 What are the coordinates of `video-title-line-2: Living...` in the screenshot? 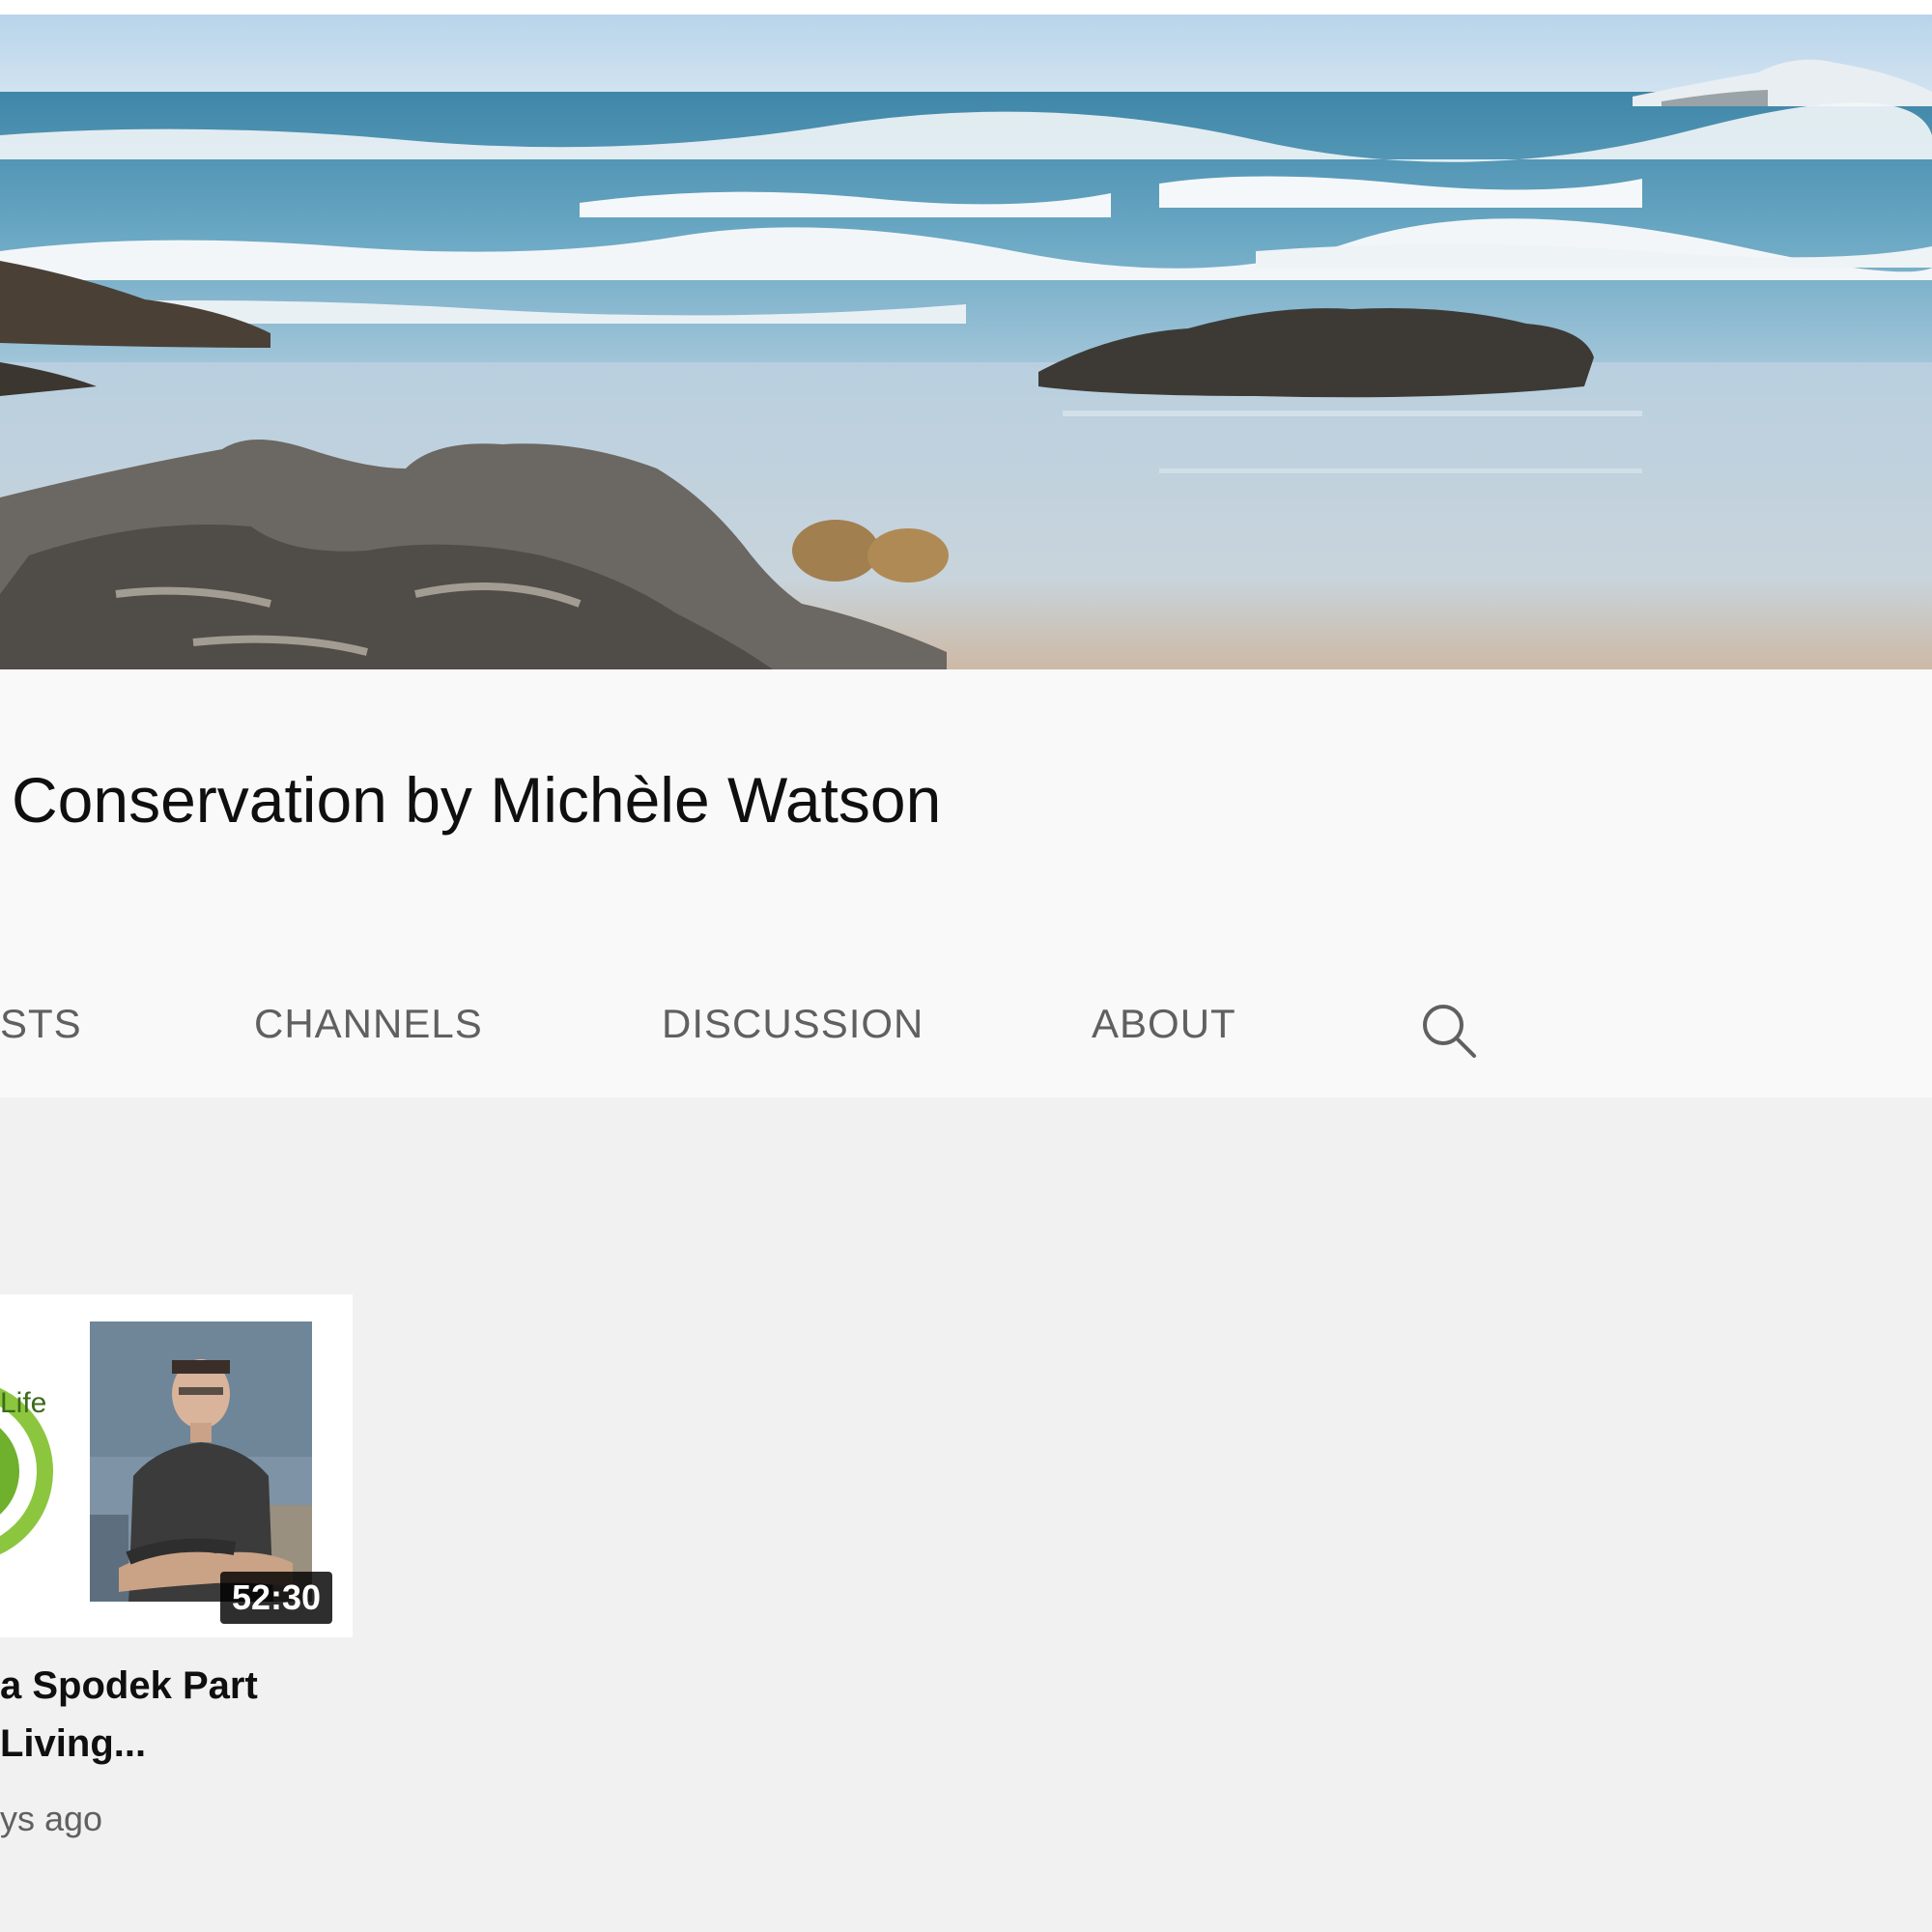 It's located at (73, 1743).